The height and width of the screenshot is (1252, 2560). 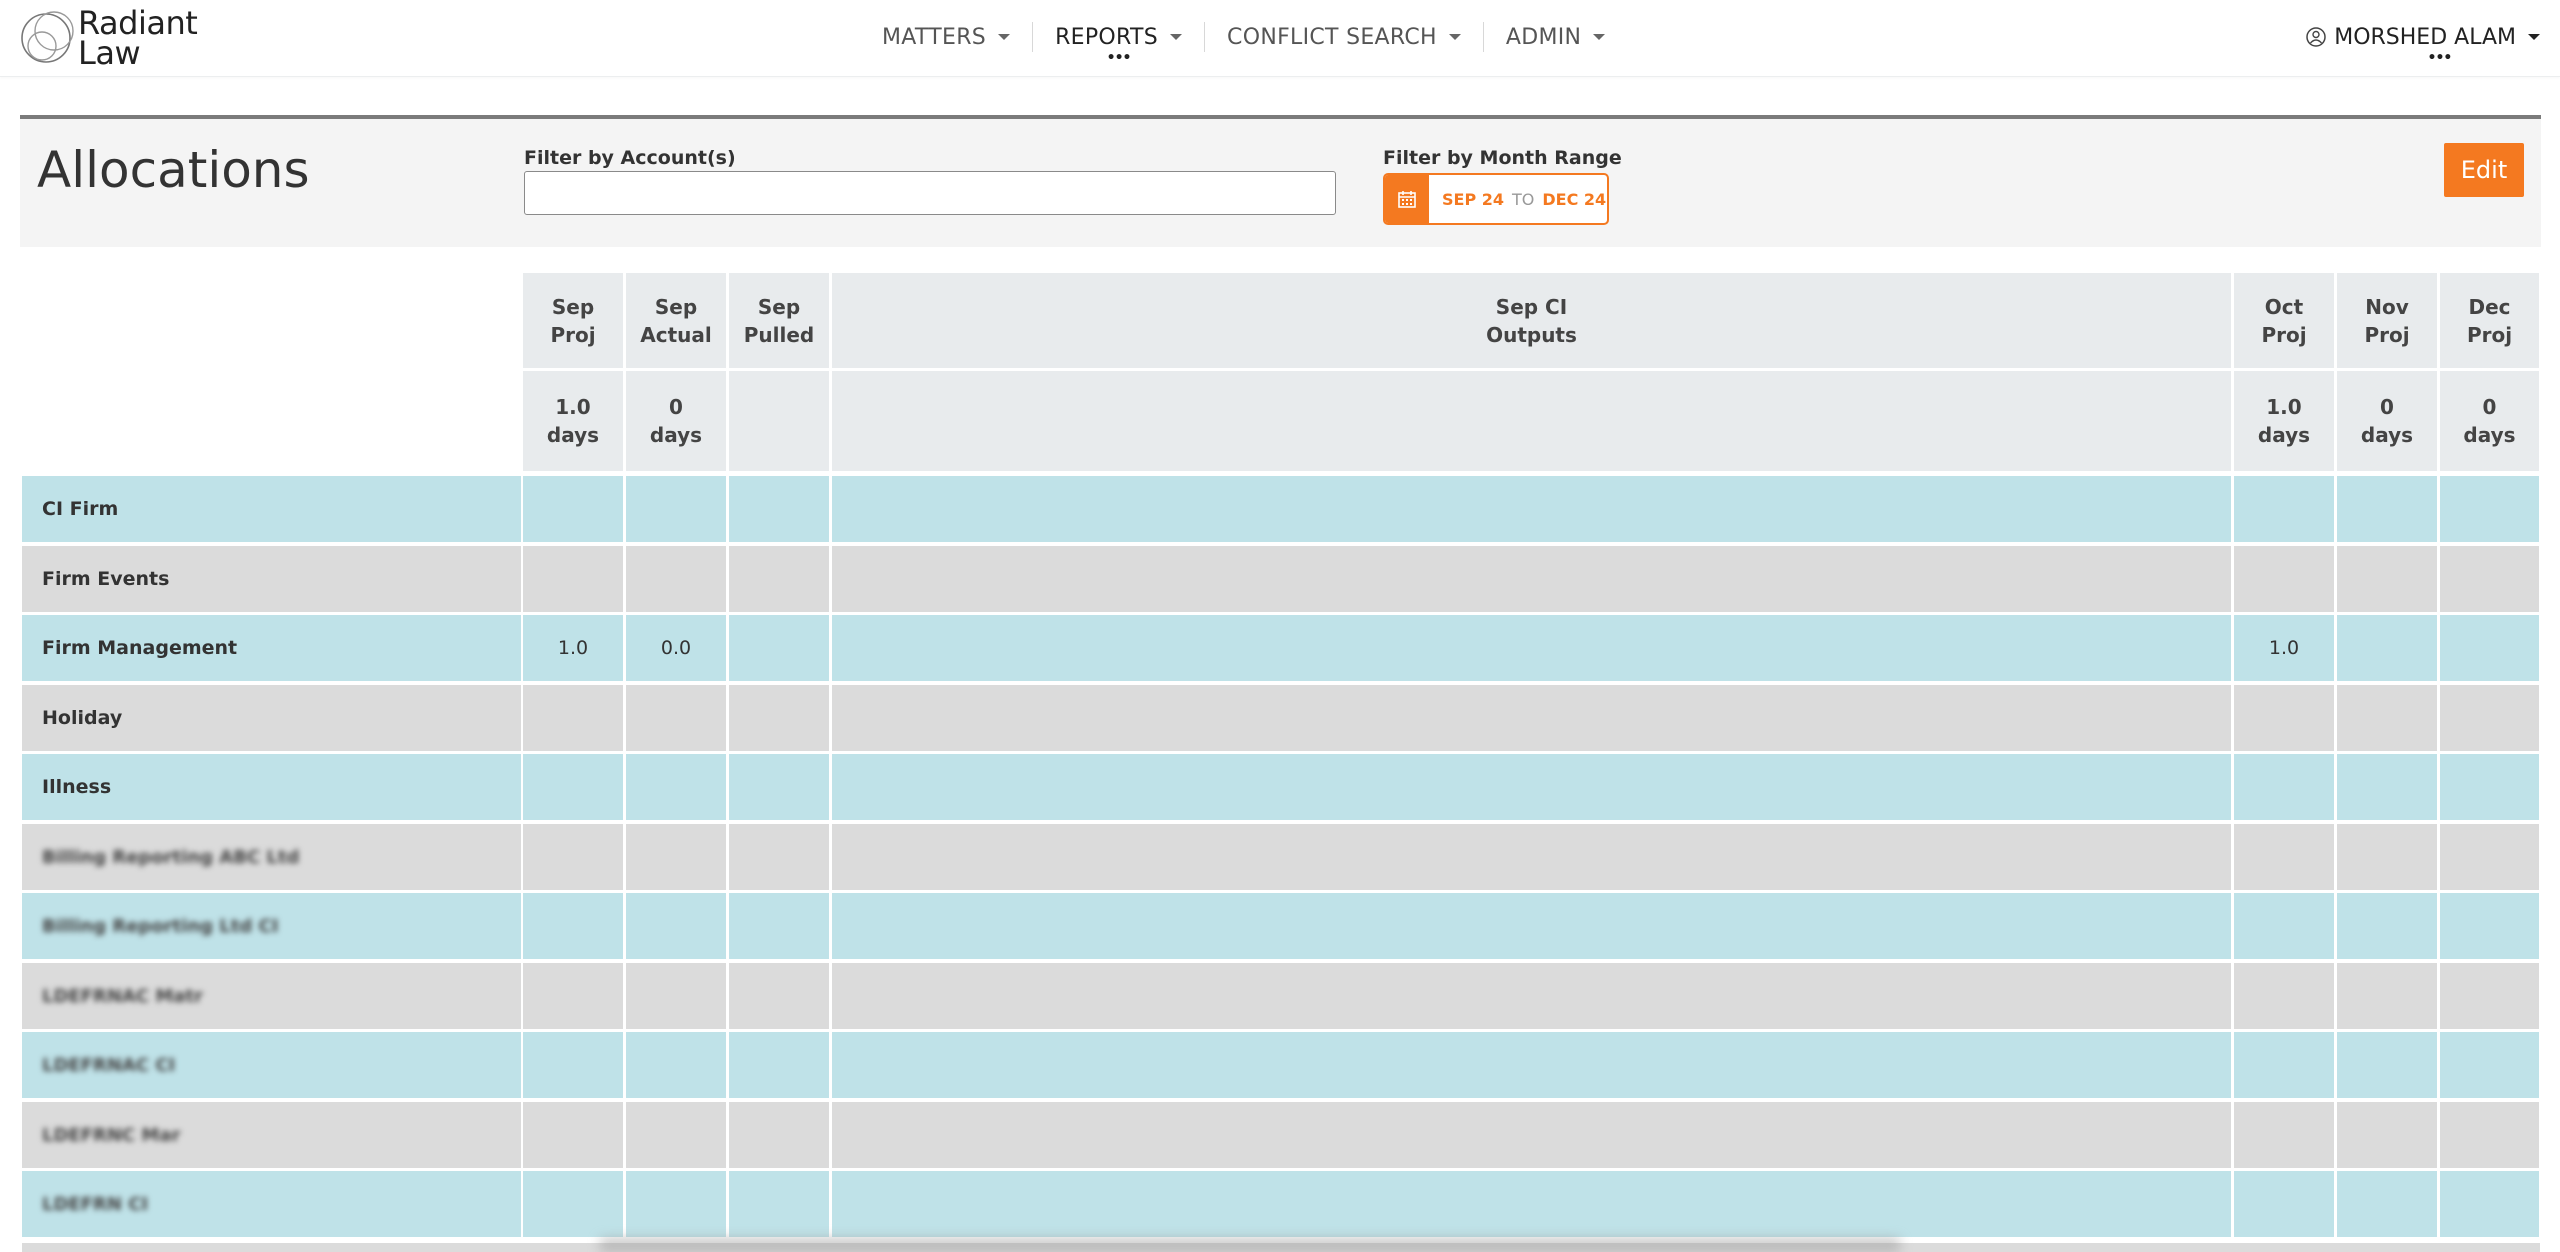 I want to click on row-label: Holiday, so click(x=271, y=718).